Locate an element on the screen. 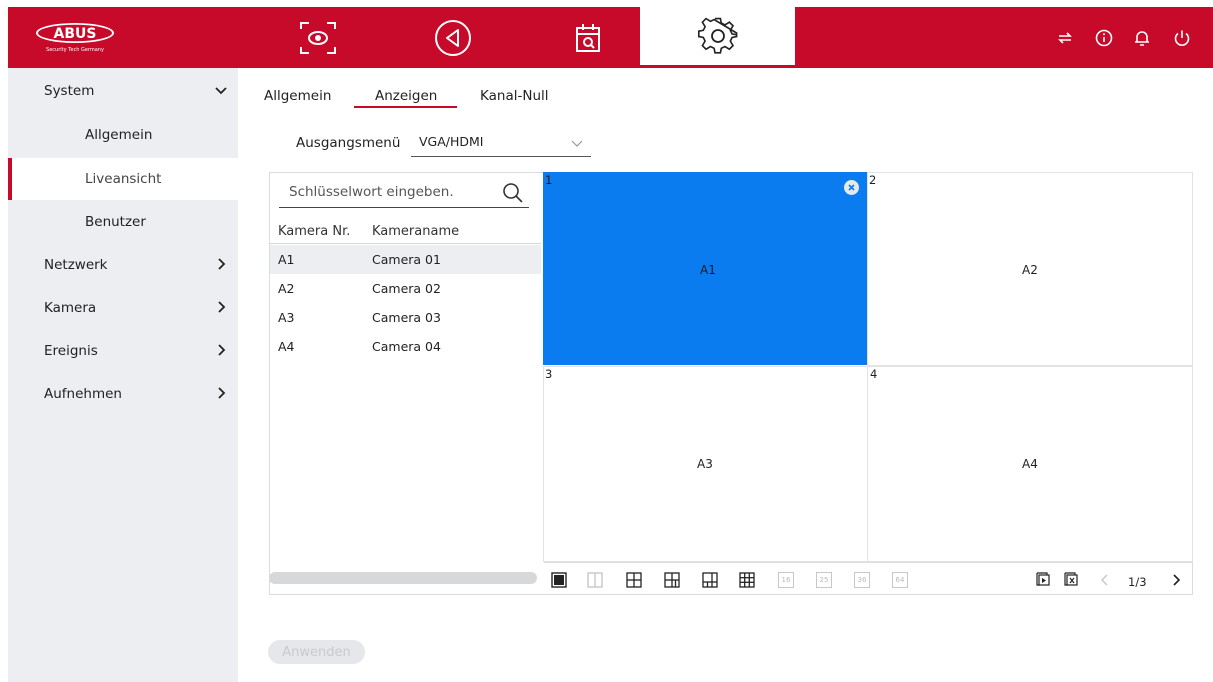 Image resolution: width=1213 pixels, height=682 pixels. sidebar-item-system: System is located at coordinates (123, 91).